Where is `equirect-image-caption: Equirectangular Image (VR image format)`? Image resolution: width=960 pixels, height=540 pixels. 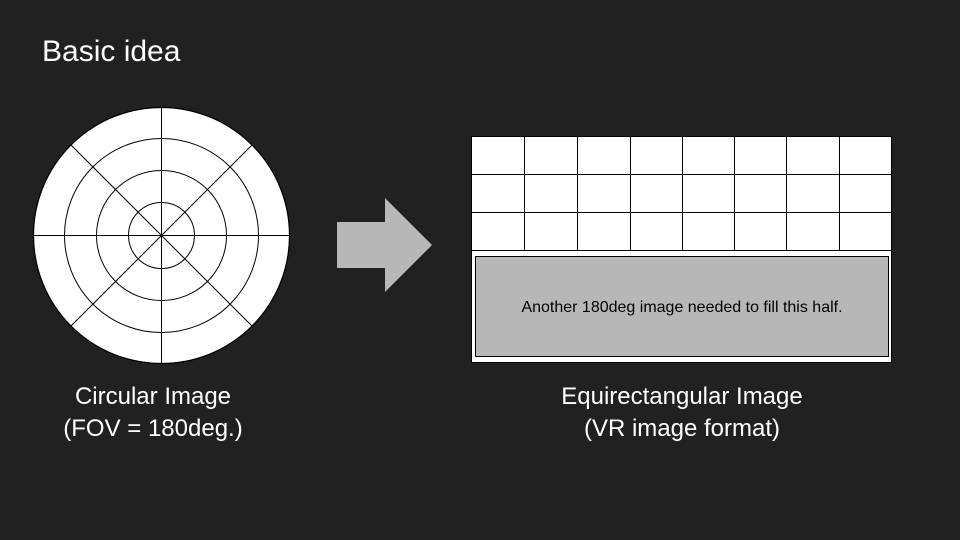
equirect-image-caption: Equirectangular Image (VR image format) is located at coordinates (682, 413).